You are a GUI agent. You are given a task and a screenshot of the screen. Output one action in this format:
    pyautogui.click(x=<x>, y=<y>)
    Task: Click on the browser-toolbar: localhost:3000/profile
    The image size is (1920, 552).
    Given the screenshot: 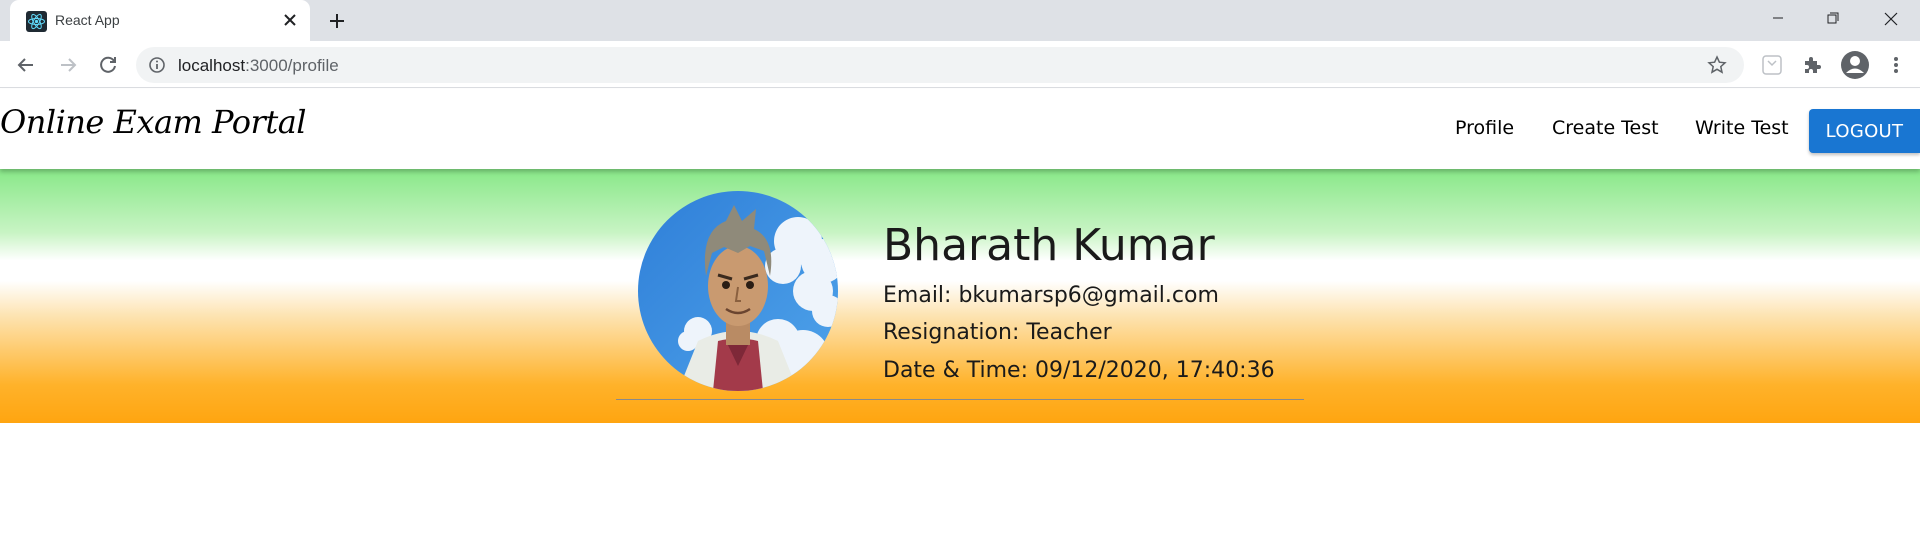 What is the action you would take?
    pyautogui.click(x=960, y=64)
    